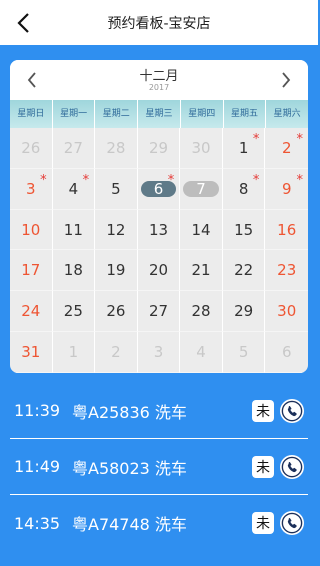  I want to click on appointment-description: 粤A58023 洗车, so click(129, 468).